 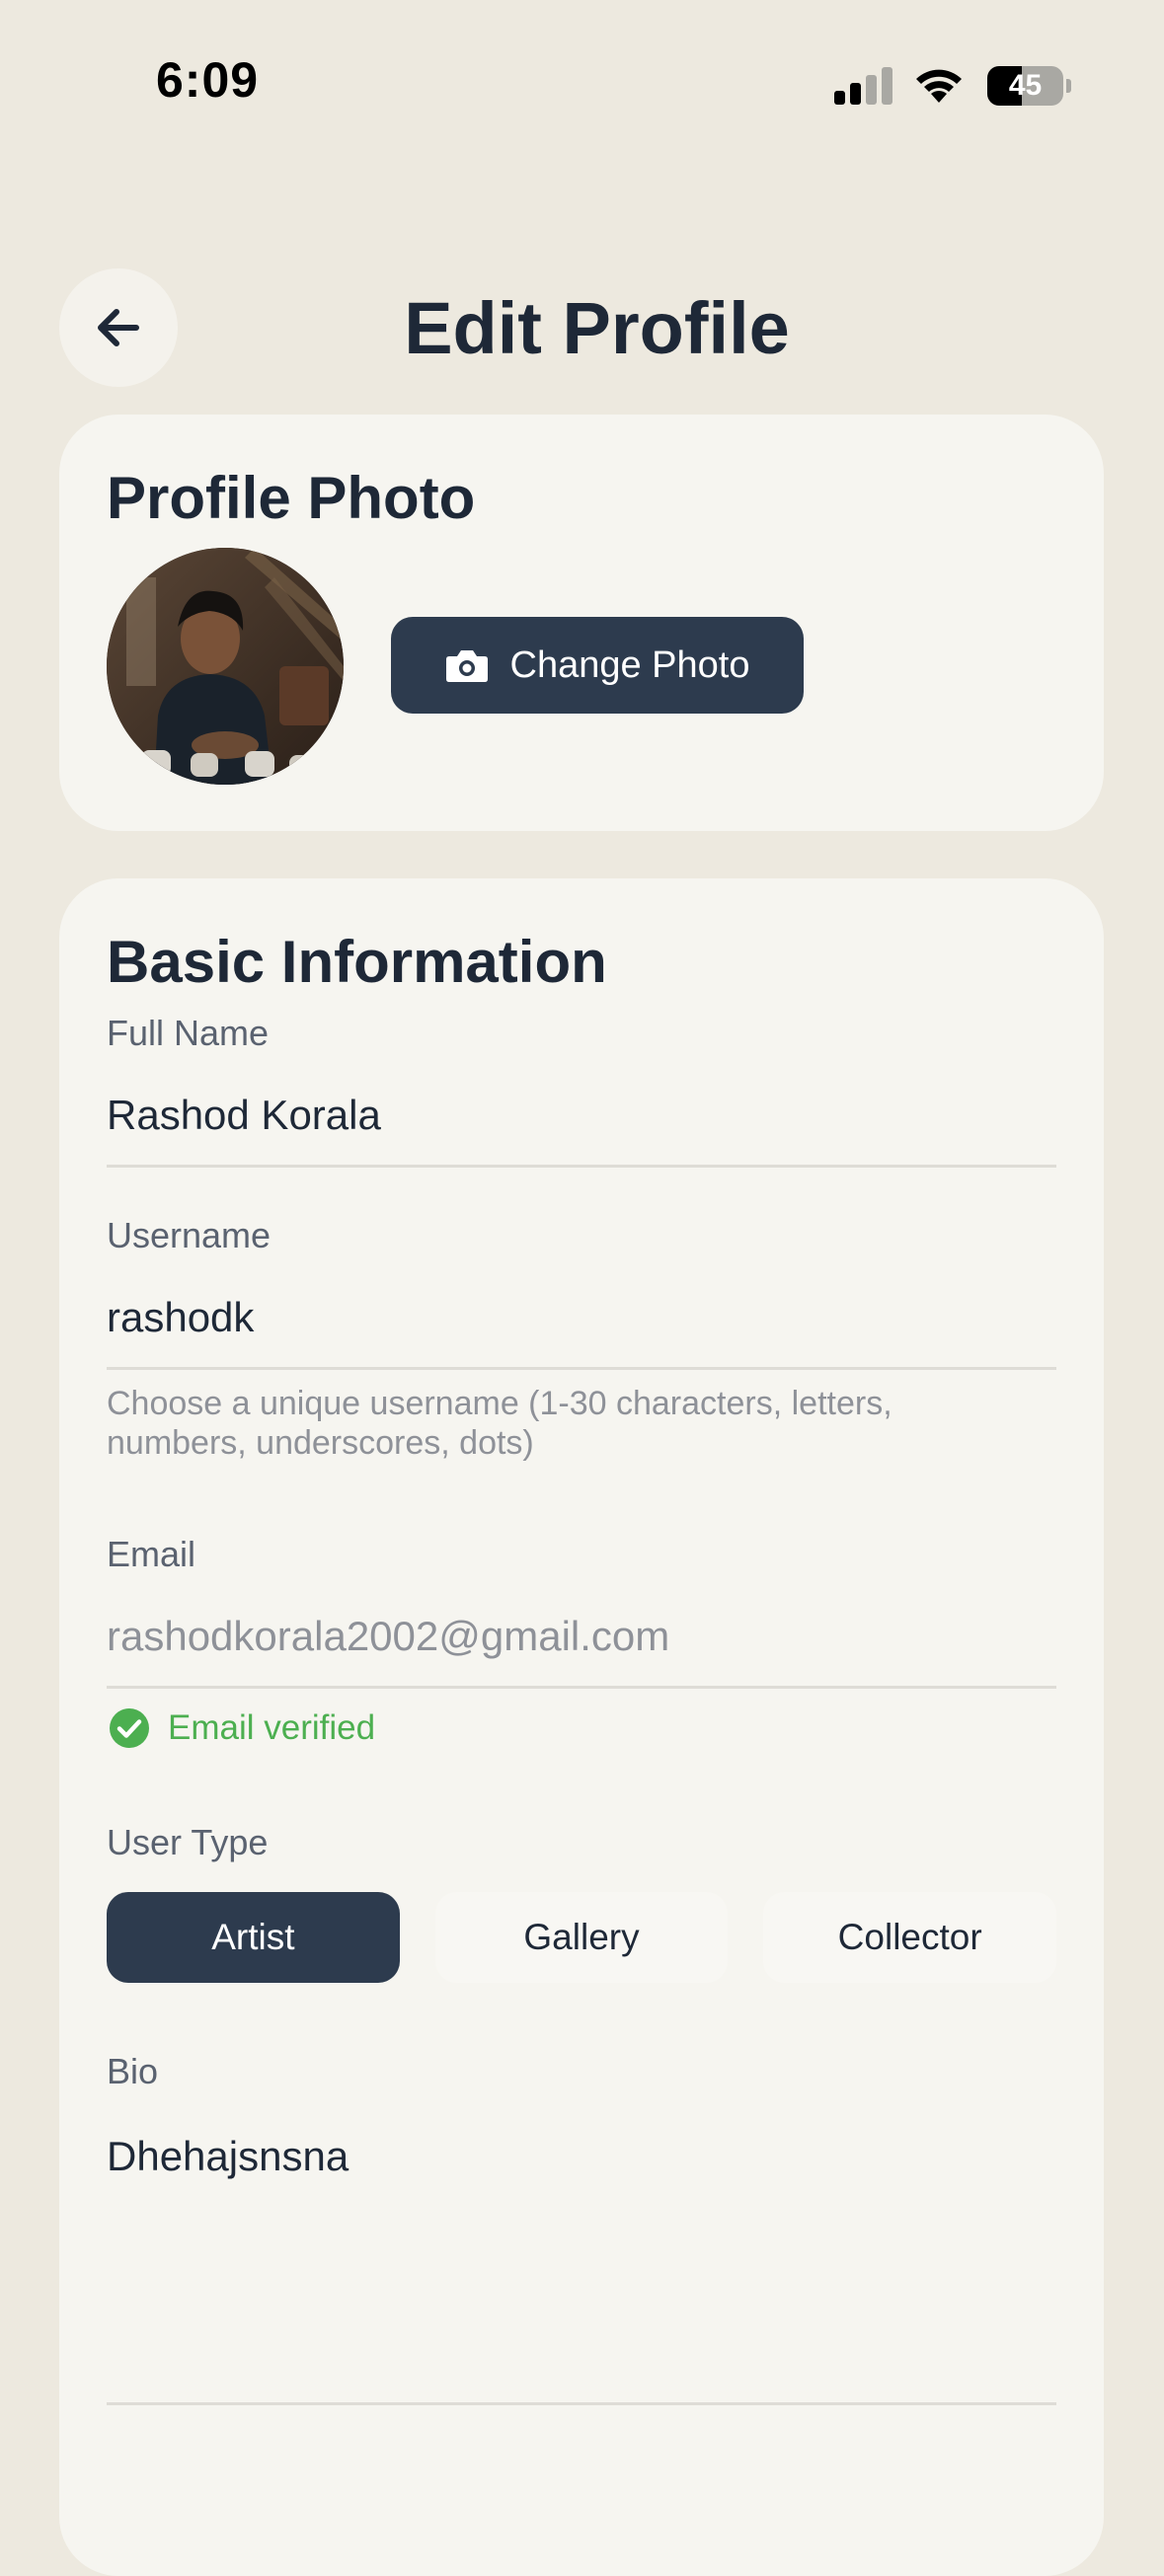 What do you see at coordinates (133, 2071) in the screenshot?
I see `bio-label: Bio` at bounding box center [133, 2071].